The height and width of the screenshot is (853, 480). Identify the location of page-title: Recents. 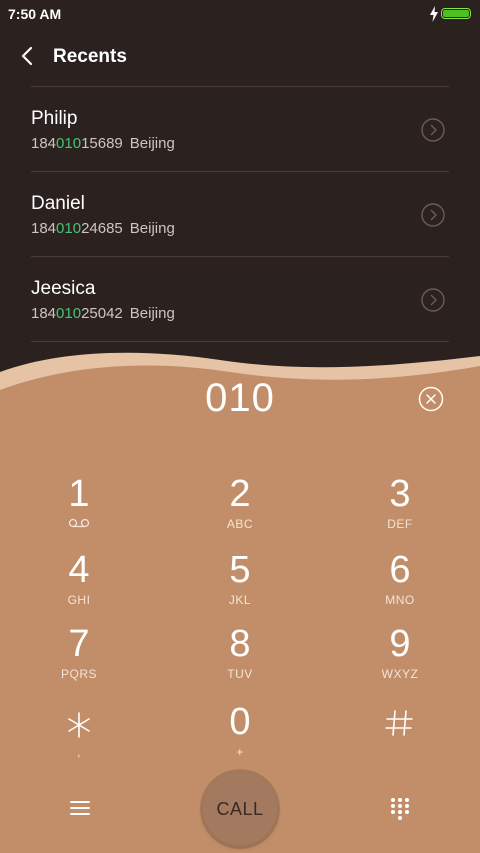
(90, 56).